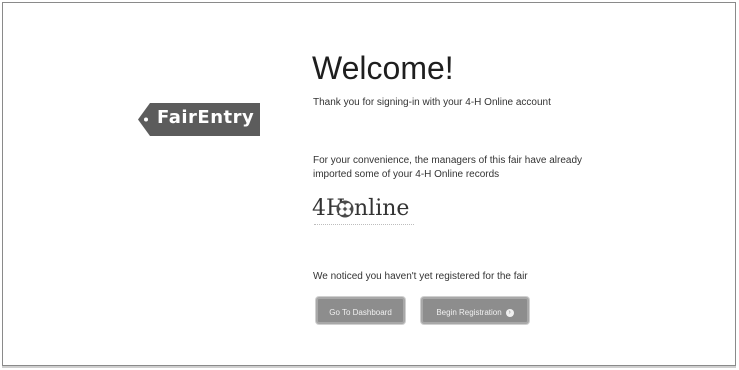 This screenshot has width=739, height=370. Describe the element at coordinates (383, 68) in the screenshot. I see `page-title: Welcome!` at that location.